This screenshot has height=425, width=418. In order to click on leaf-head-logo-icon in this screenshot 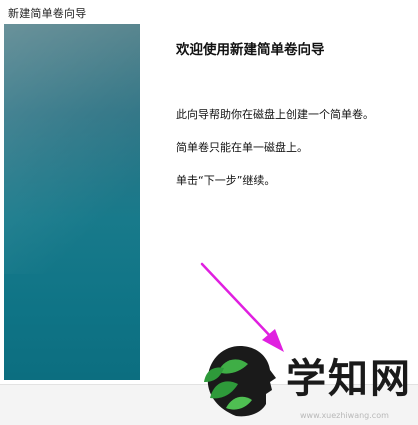, I will do `click(240, 381)`.